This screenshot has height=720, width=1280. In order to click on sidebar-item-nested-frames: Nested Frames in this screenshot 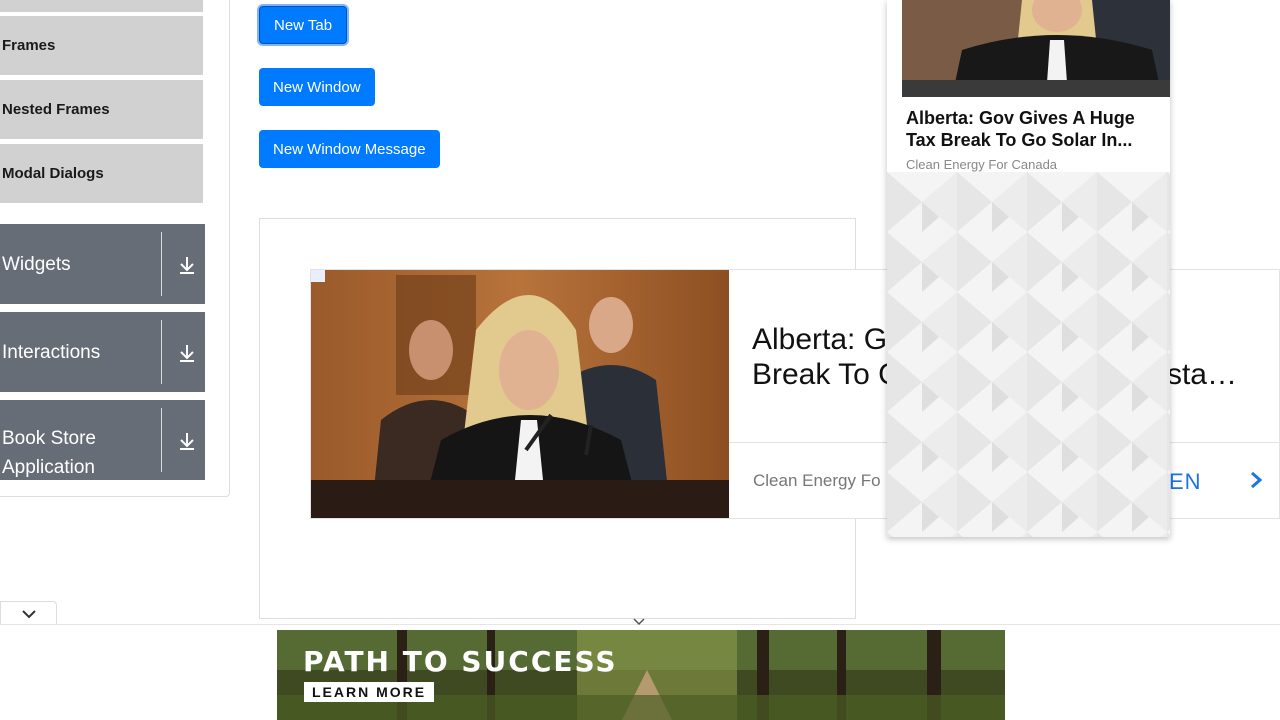, I will do `click(101, 110)`.